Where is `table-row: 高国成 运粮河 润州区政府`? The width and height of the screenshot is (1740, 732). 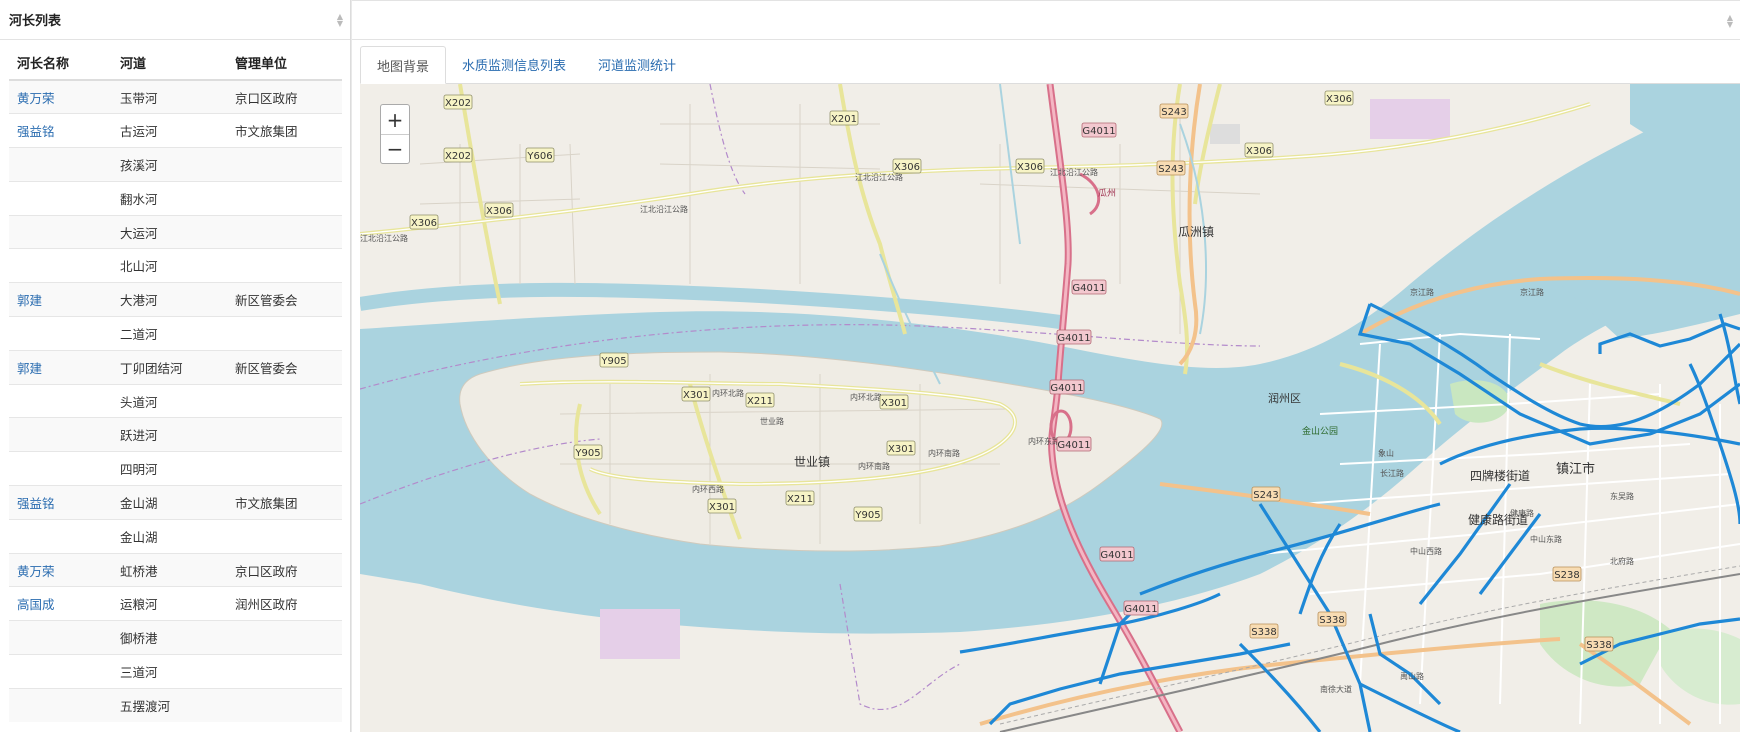
table-row: 高国成 运粮河 润州区政府 is located at coordinates (175, 603).